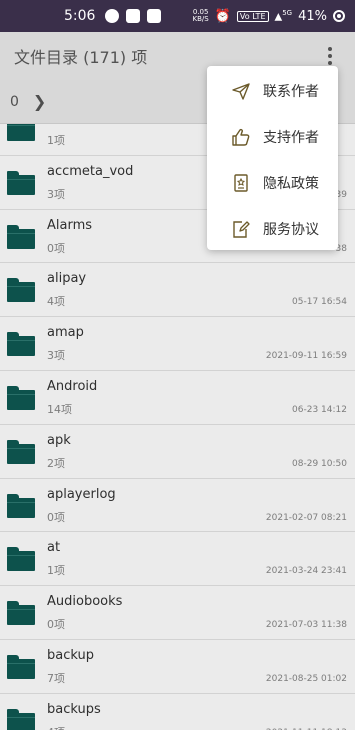  Describe the element at coordinates (306, 678) in the screenshot. I see `modified-date: 2021-08-25 01:02` at that location.